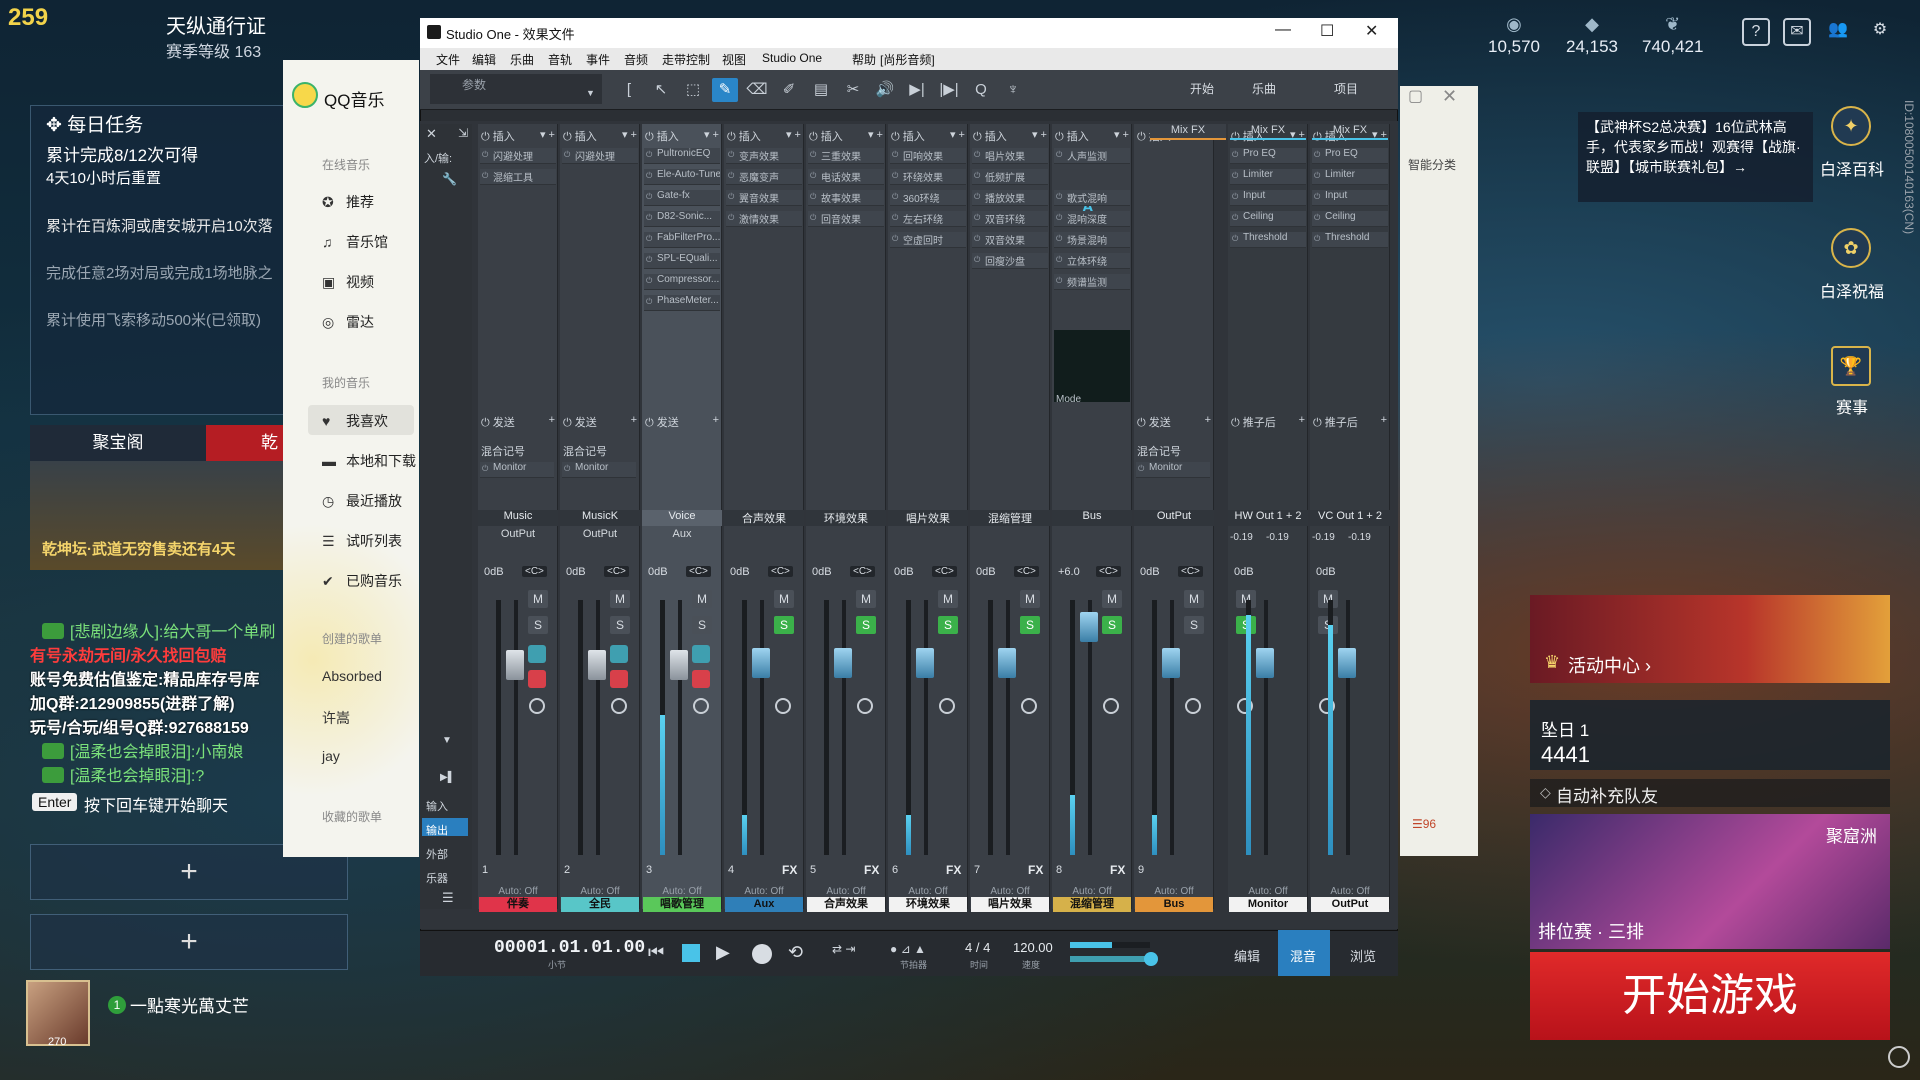 The height and width of the screenshot is (1080, 1920). I want to click on insert-slot: Gate-fx, so click(682, 198).